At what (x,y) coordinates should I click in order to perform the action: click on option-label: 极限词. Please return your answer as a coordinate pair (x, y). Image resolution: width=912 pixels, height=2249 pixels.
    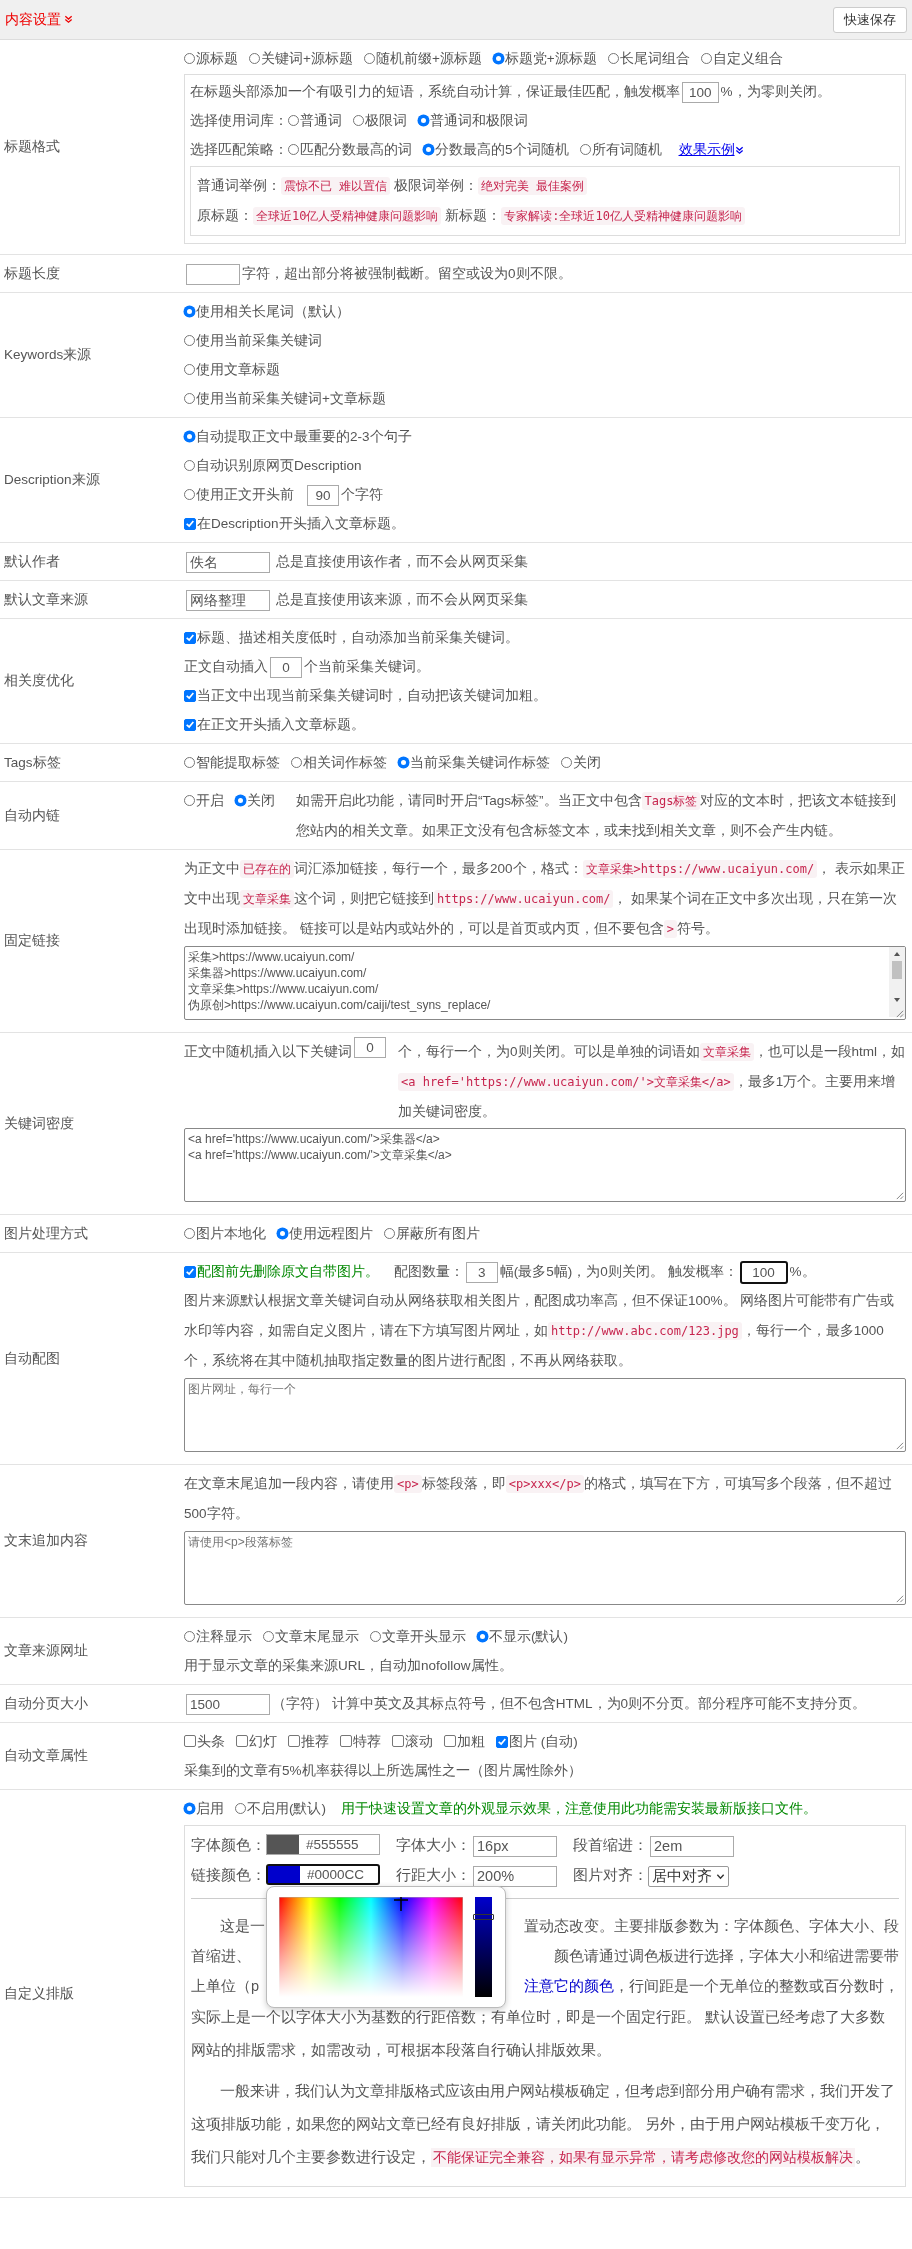
    Looking at the image, I should click on (386, 120).